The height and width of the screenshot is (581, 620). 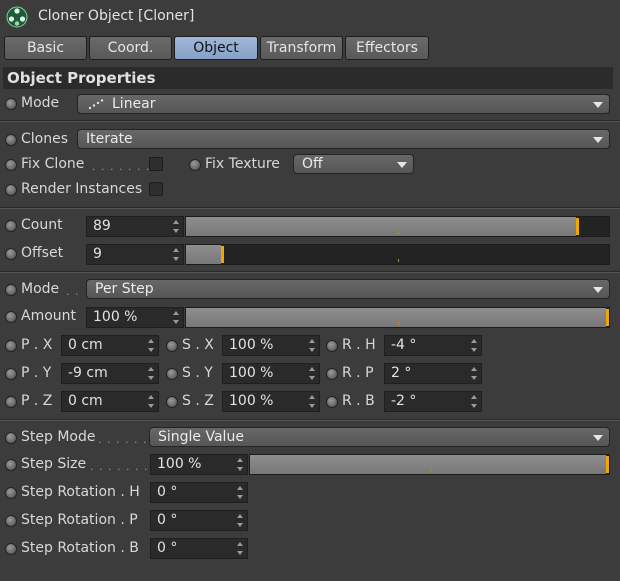 I want to click on position-y-input: -9 cm, so click(x=110, y=373).